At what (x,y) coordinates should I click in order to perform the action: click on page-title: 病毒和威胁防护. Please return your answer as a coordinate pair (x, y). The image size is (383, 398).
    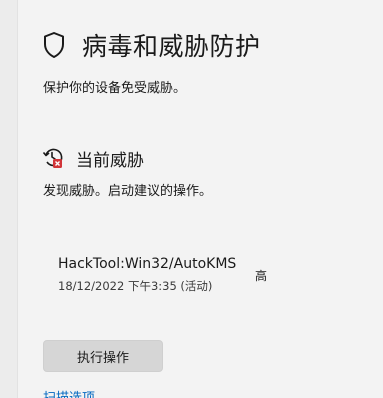
    Looking at the image, I should click on (171, 46).